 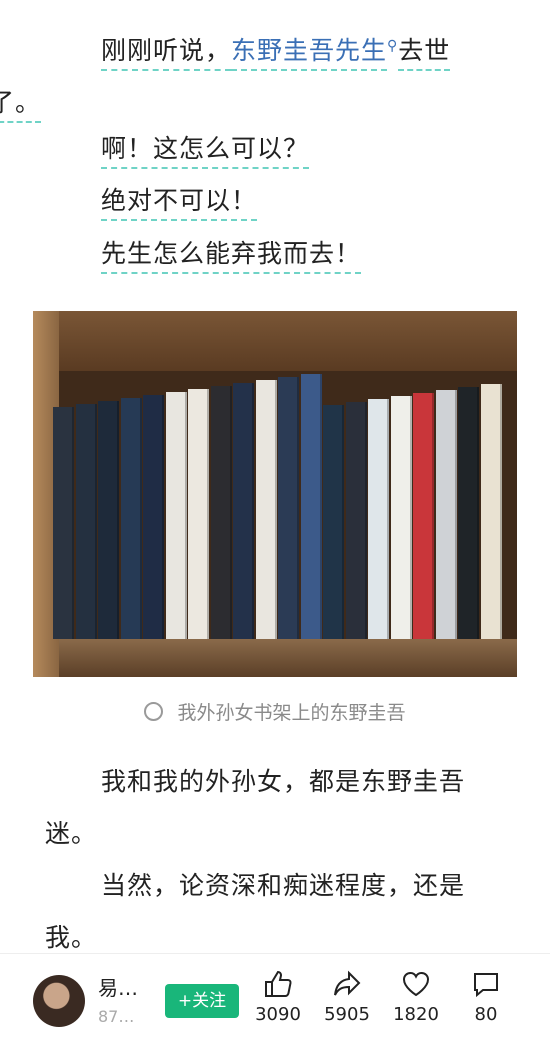 I want to click on paragraph-3-text: 绝对不可以！, so click(x=179, y=203).